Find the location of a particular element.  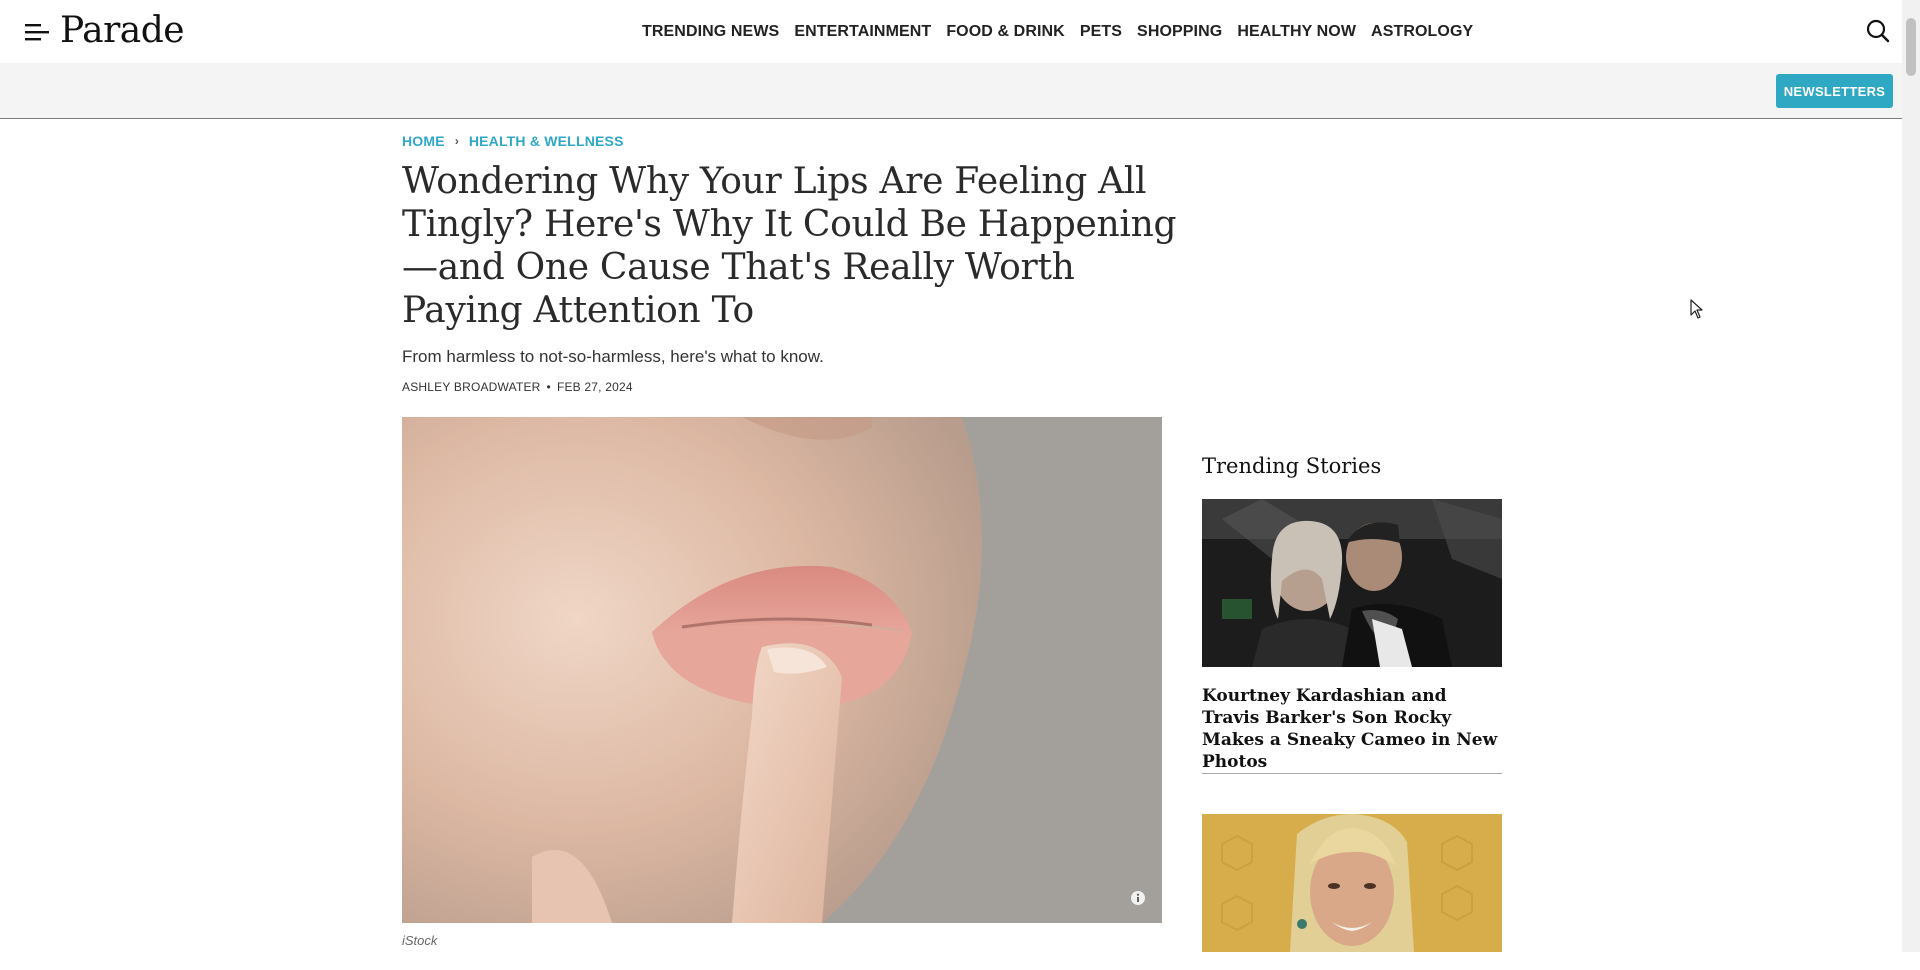

nav-item-healthy-now: HEALTHY NOW is located at coordinates (1296, 32).